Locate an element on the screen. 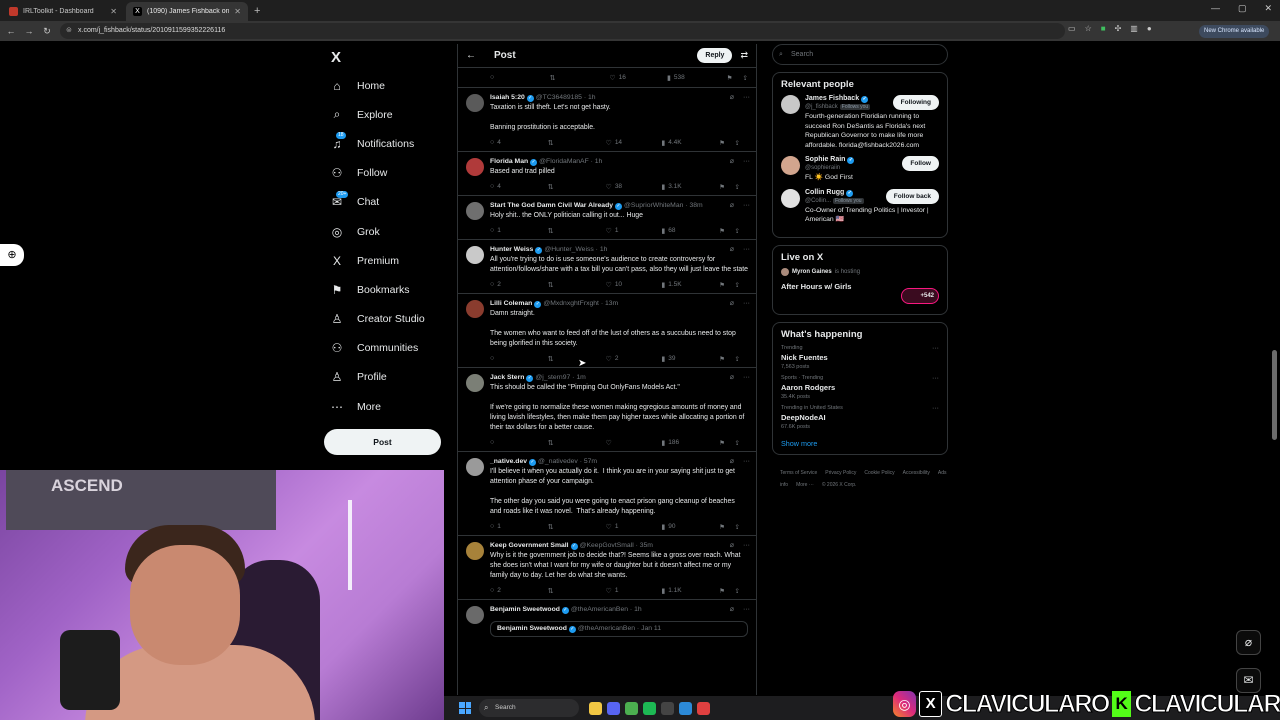 This screenshot has width=1280, height=720. footer-link: Cookie Policy is located at coordinates (879, 473).